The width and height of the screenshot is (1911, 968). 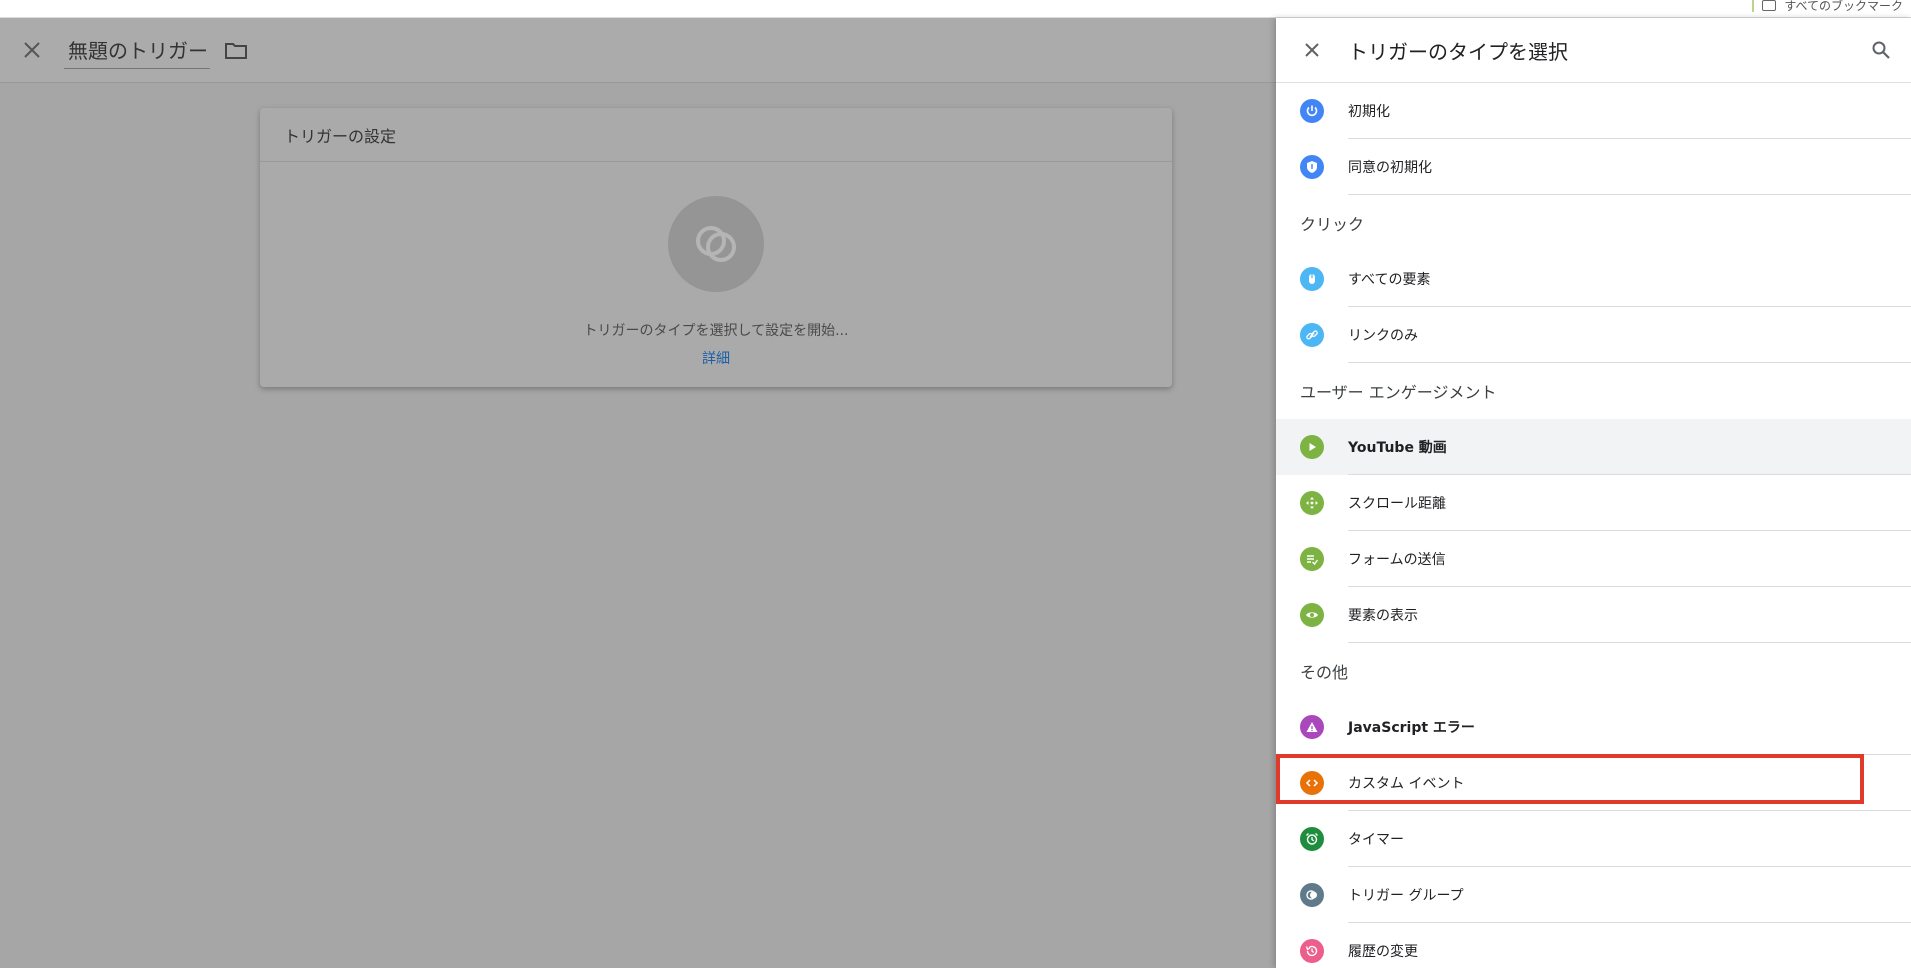 What do you see at coordinates (1312, 727) in the screenshot?
I see `warning-icon` at bounding box center [1312, 727].